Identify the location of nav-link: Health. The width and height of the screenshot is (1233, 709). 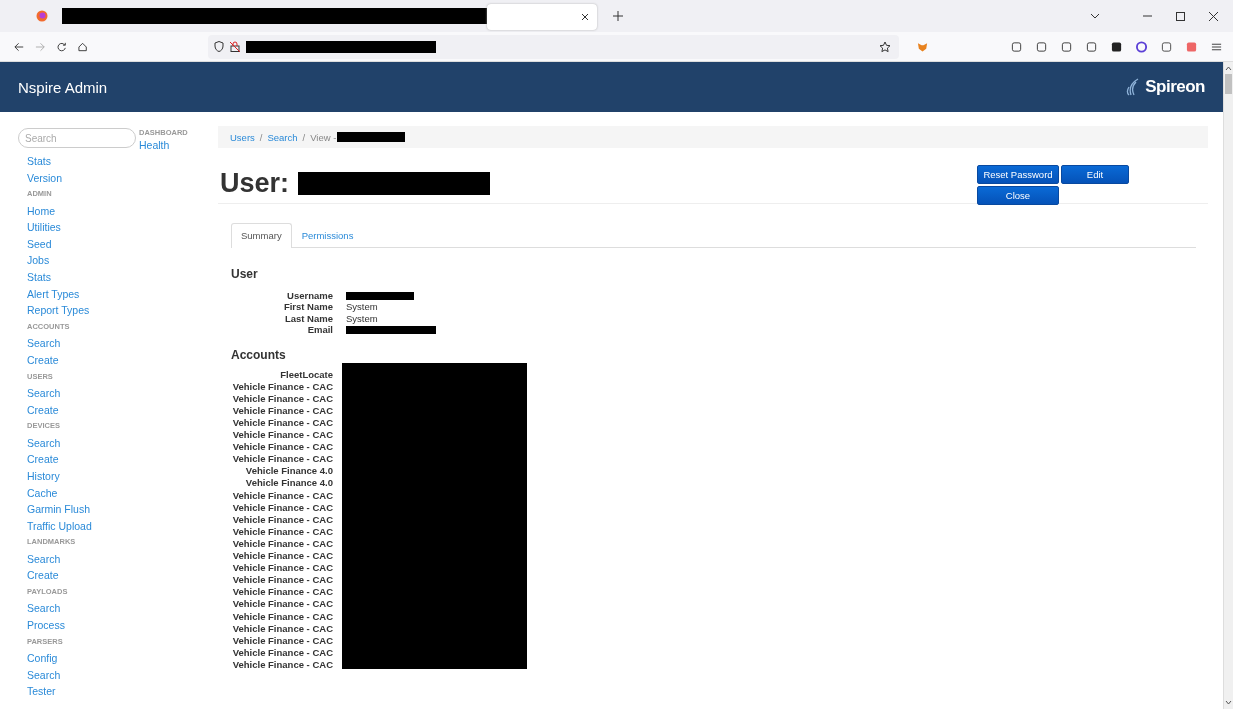
(163, 145).